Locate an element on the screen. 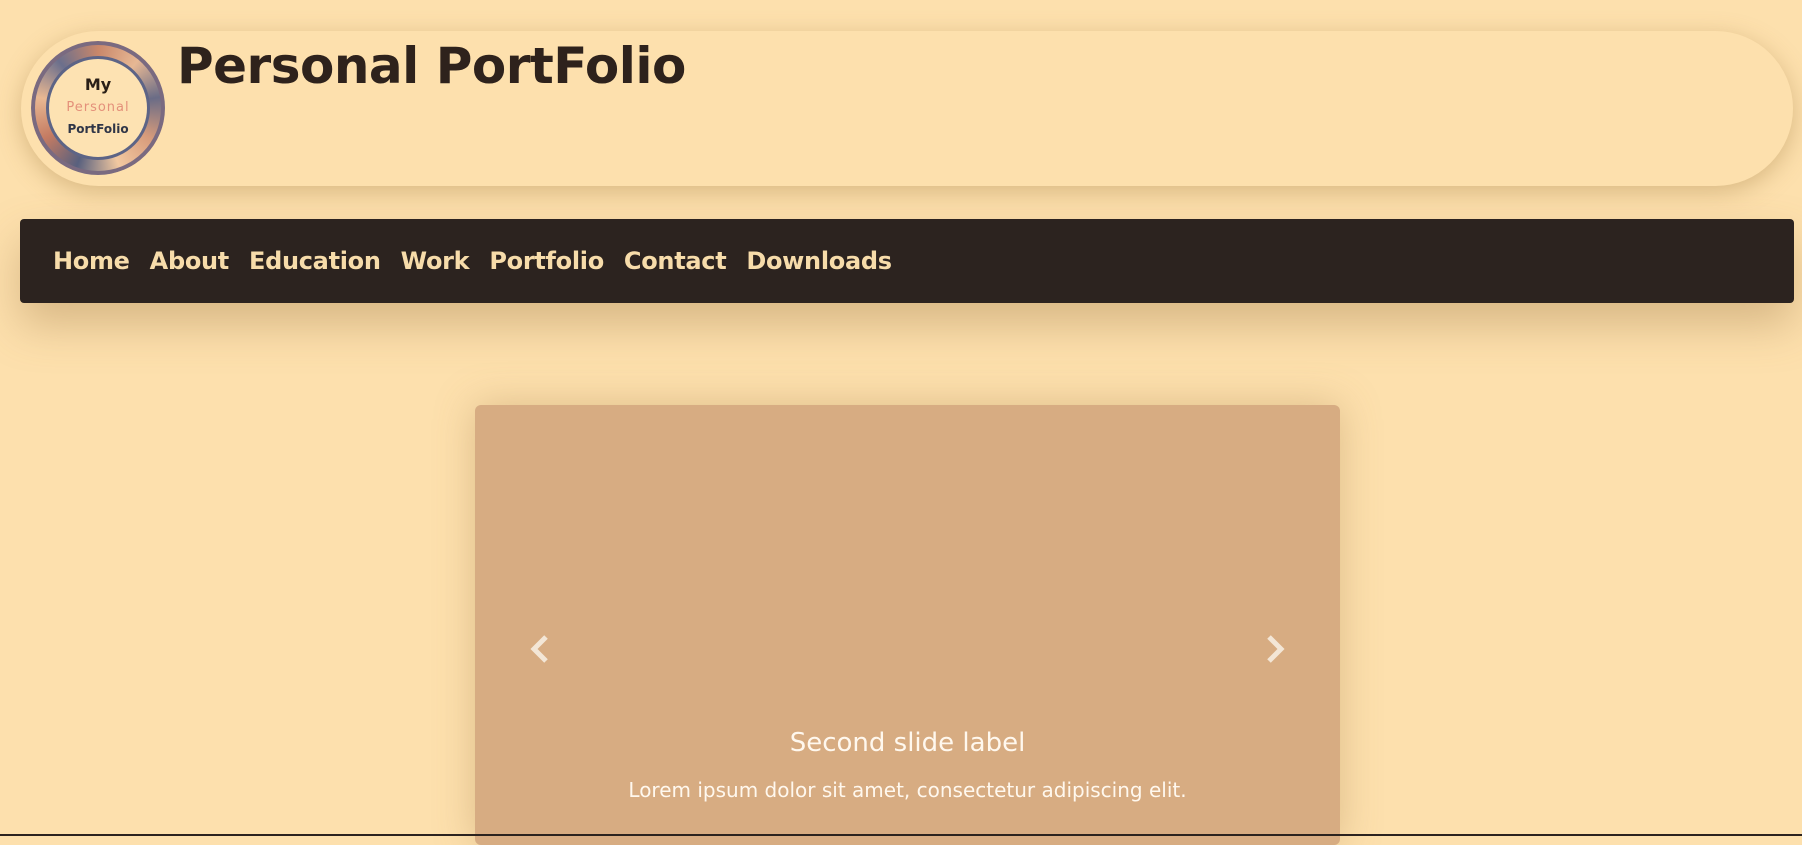 The image size is (1802, 845). site-logo: My Personal PortFolio is located at coordinates (98, 108).